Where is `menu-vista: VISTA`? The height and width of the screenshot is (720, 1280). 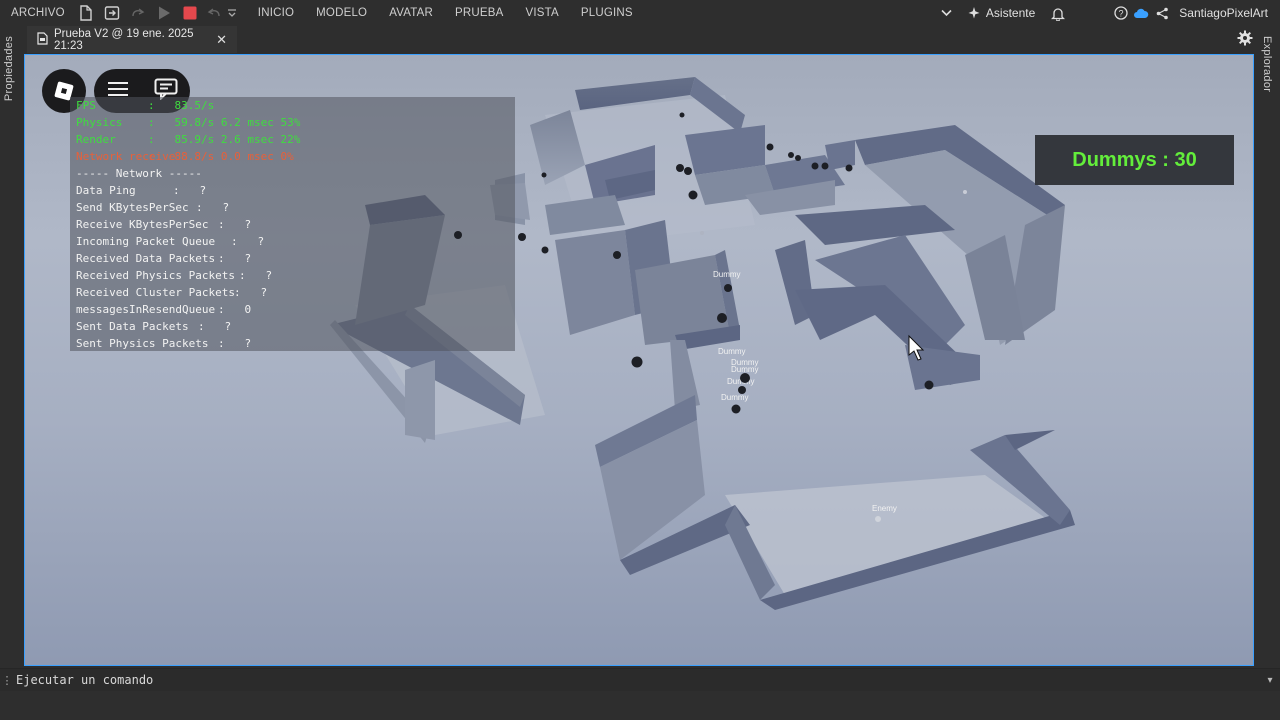
menu-vista: VISTA is located at coordinates (542, 13).